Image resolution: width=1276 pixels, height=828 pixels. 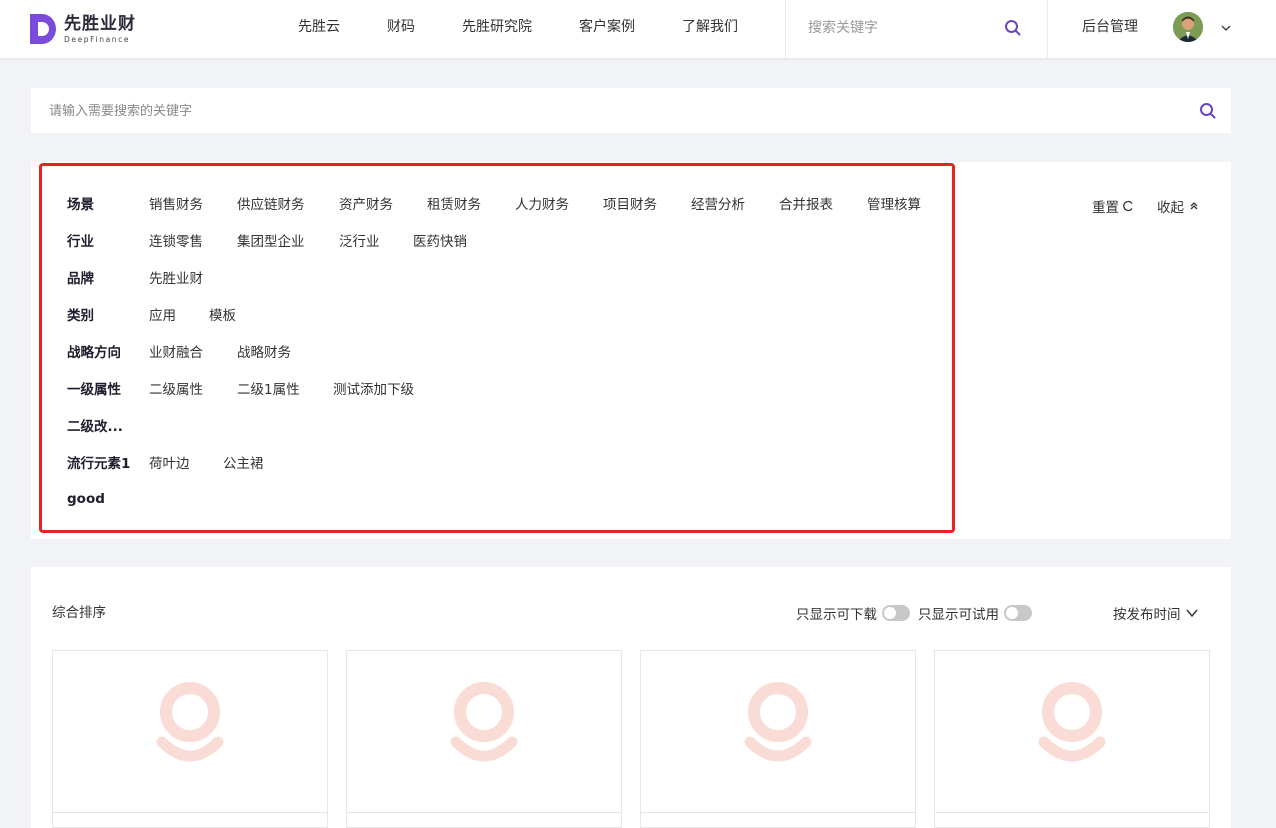 What do you see at coordinates (1105, 208) in the screenshot?
I see `reset-label: 重置` at bounding box center [1105, 208].